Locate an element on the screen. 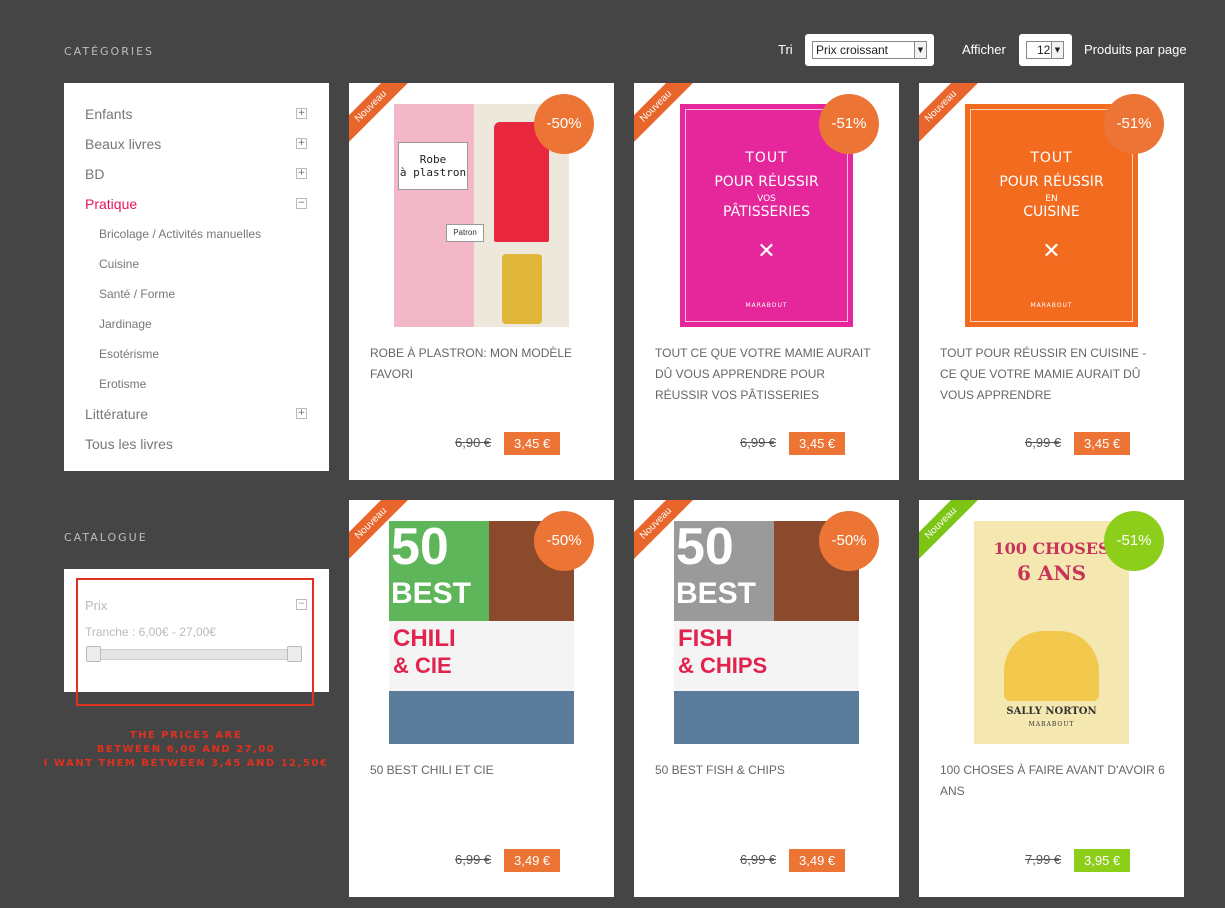 The height and width of the screenshot is (908, 1225). old-price: 6,90 € is located at coordinates (473, 442).